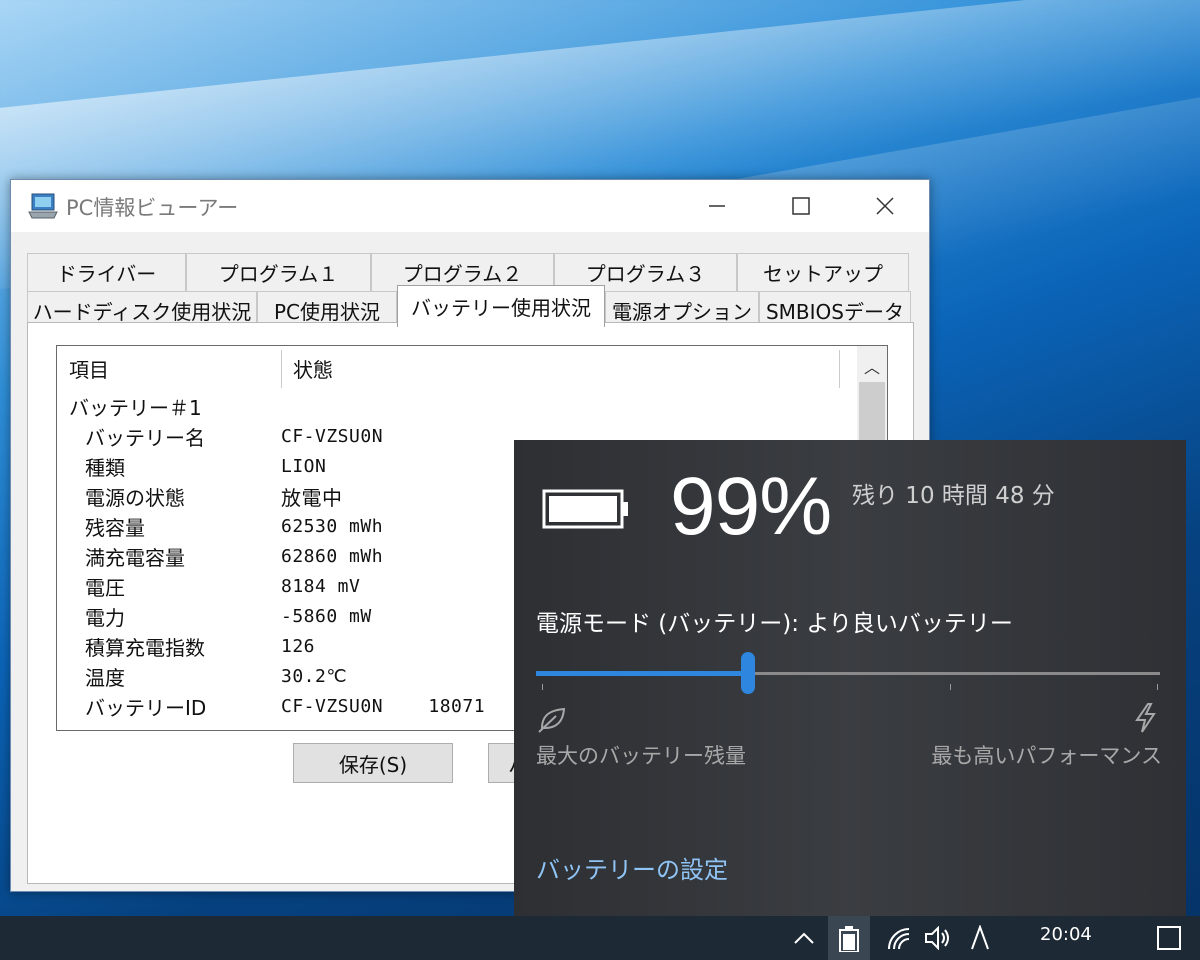 Image resolution: width=1200 pixels, height=960 pixels. I want to click on item-value: 62860 mWh, so click(332, 556).